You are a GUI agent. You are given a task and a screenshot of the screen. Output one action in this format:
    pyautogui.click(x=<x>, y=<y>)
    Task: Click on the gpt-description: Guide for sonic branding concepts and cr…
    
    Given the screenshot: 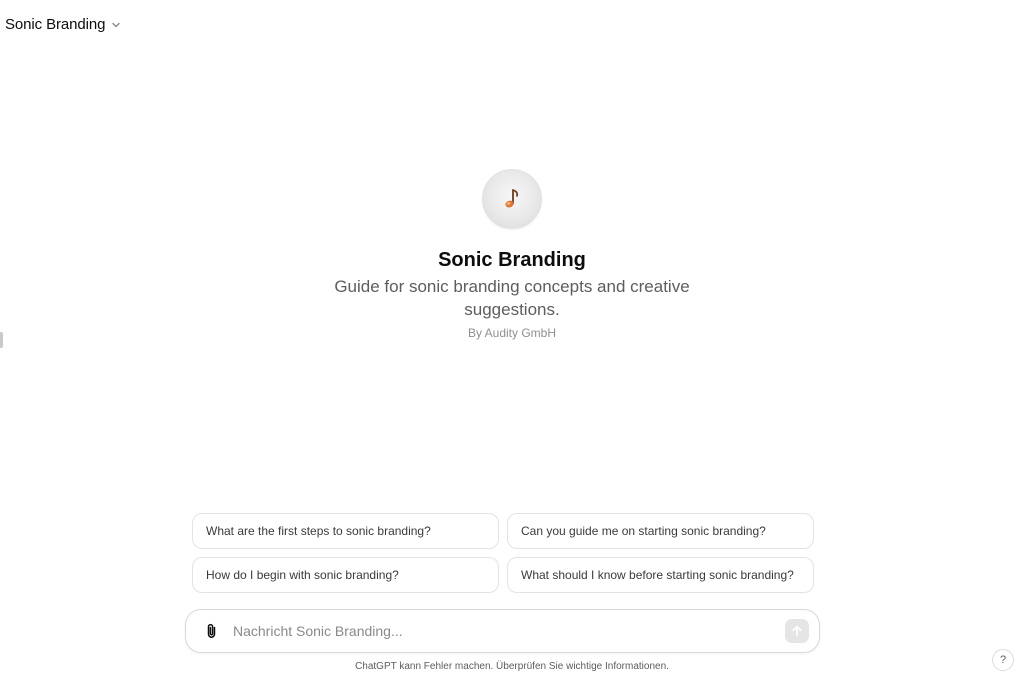 What is the action you would take?
    pyautogui.click(x=512, y=298)
    